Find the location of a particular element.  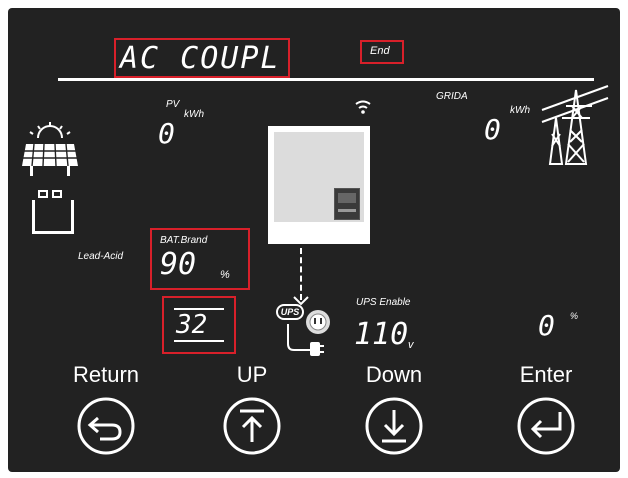

solar-panel-icon is located at coordinates (50, 149).